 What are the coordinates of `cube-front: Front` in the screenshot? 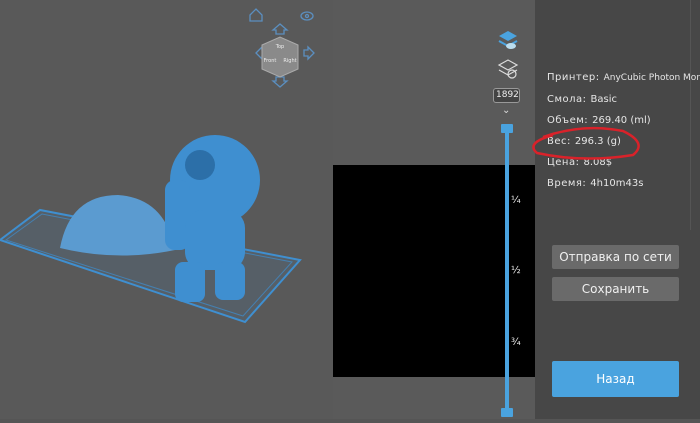 It's located at (270, 61).